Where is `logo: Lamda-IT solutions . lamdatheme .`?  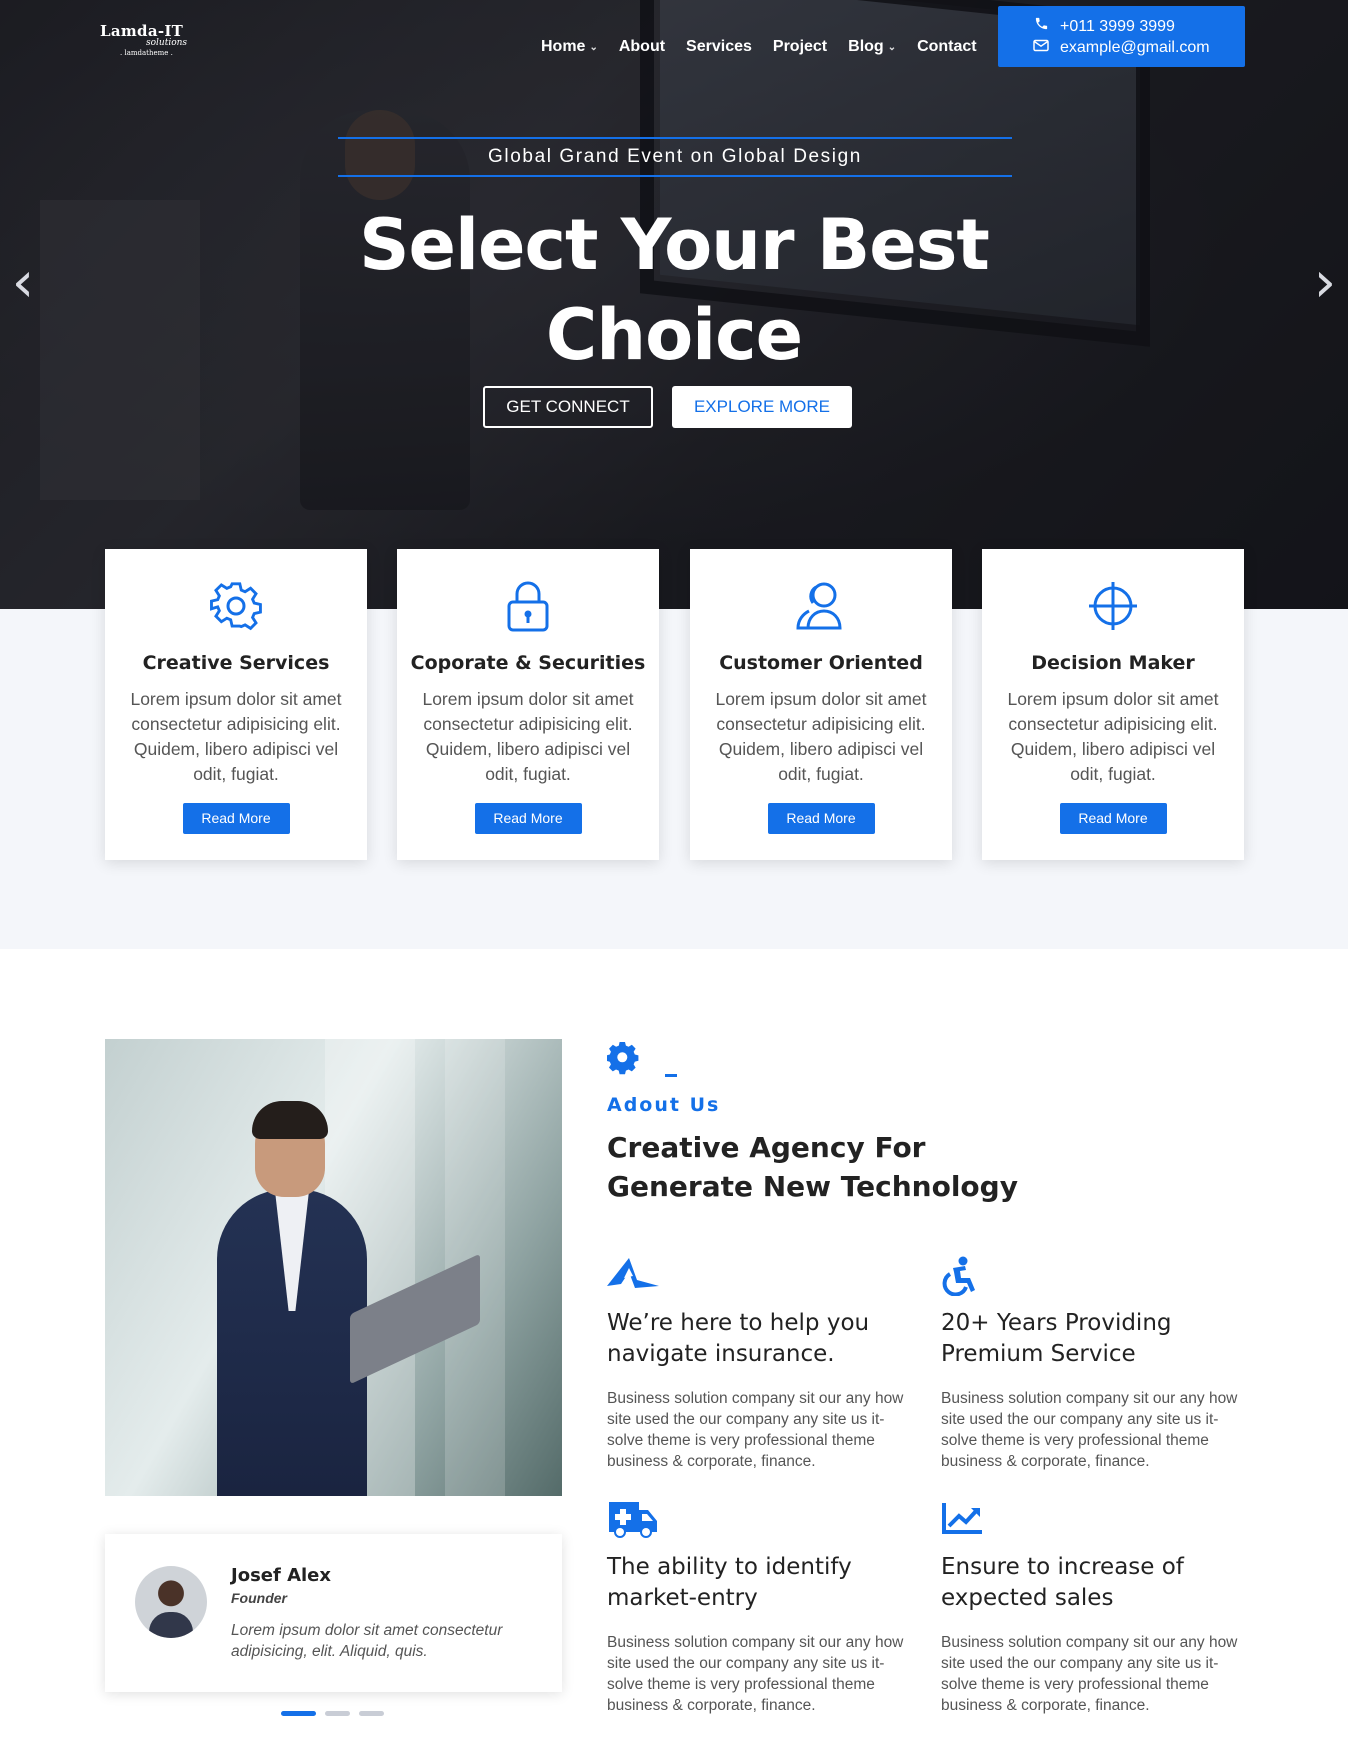 logo: Lamda-IT solutions . lamdatheme . is located at coordinates (155, 45).